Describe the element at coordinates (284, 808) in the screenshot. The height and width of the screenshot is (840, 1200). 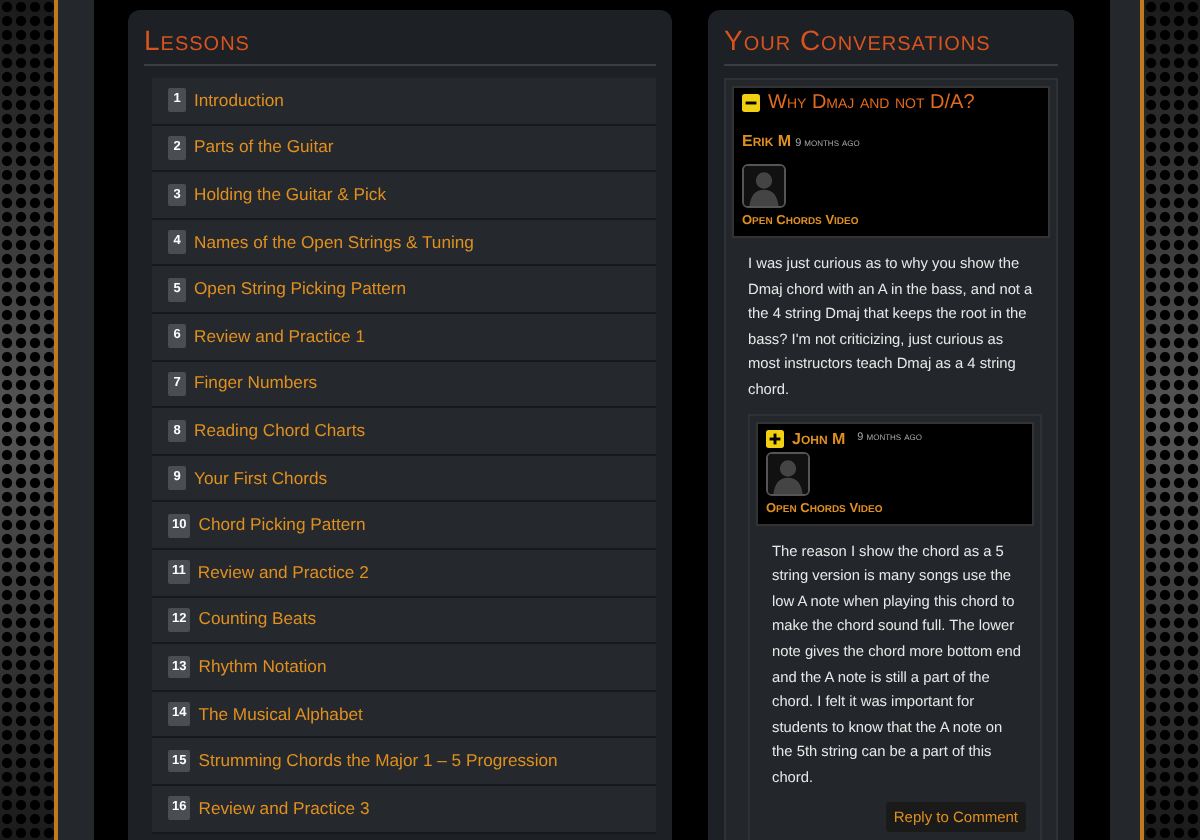
I see `lesson-title: Review and Practice 3` at that location.